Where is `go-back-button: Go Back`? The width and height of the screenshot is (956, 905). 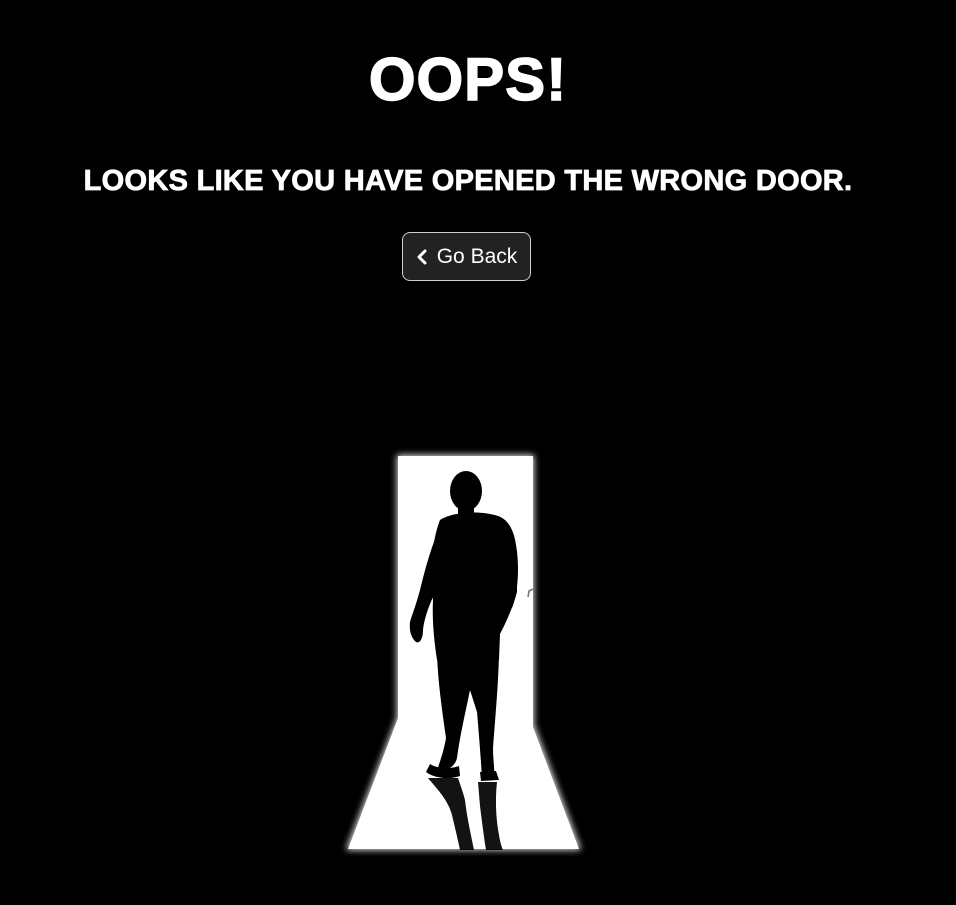 go-back-button: Go Back is located at coordinates (466, 256).